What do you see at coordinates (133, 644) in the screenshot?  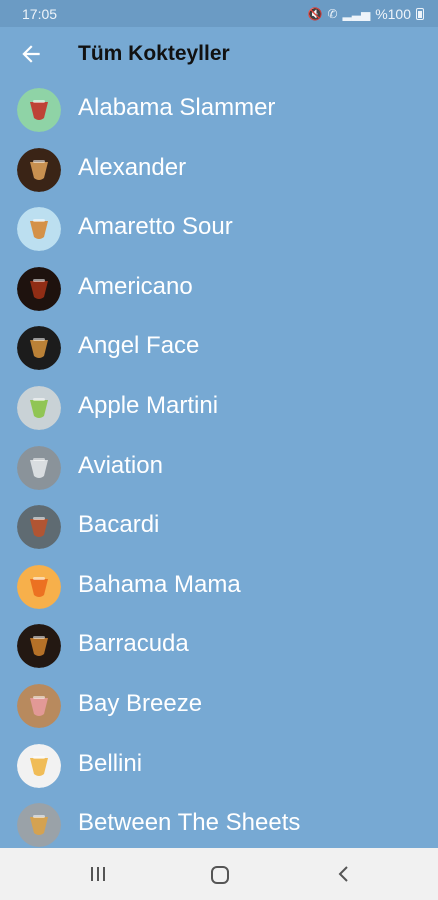 I see `cocktail-name: Barracuda` at bounding box center [133, 644].